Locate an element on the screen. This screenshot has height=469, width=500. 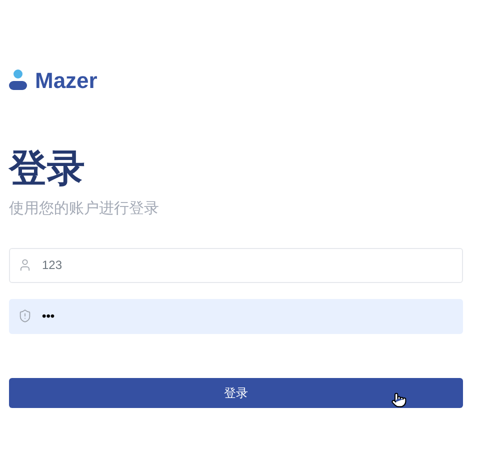
page-title: 登录 is located at coordinates (47, 169).